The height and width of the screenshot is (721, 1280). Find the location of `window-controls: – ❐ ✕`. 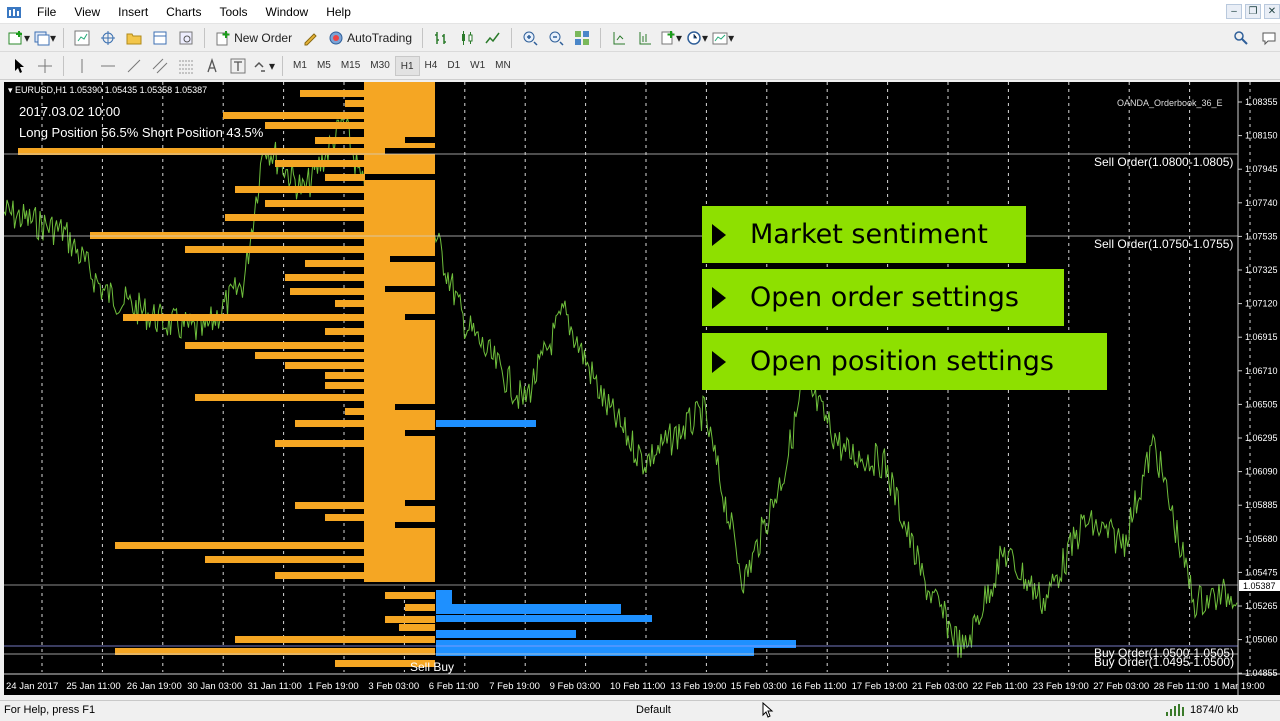

window-controls: – ❐ ✕ is located at coordinates (1253, 11).